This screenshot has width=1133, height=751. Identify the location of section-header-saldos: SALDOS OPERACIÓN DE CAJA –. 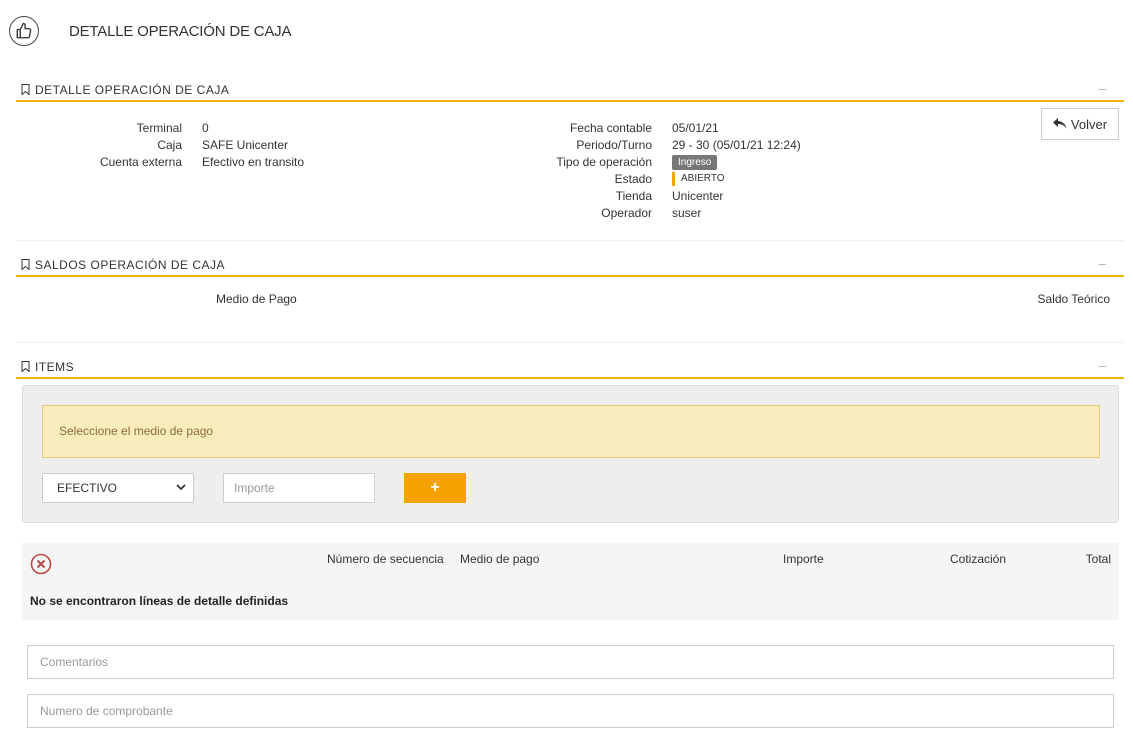
(570, 266).